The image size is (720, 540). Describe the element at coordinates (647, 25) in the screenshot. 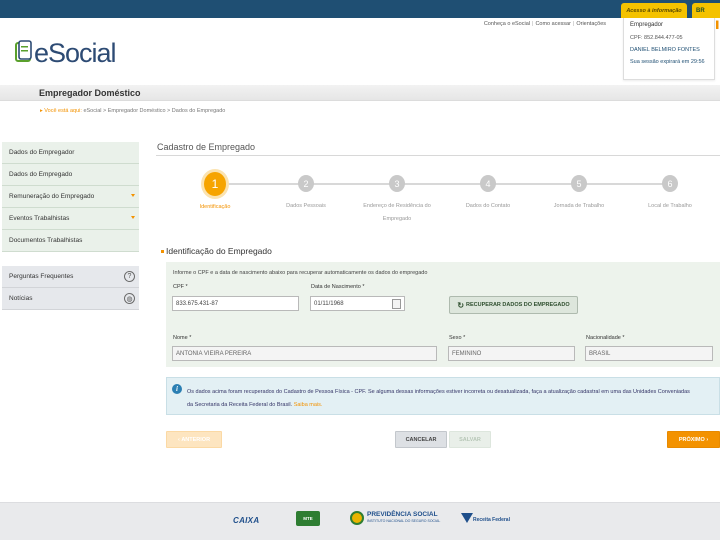

I see `user-profile: Empregador` at that location.